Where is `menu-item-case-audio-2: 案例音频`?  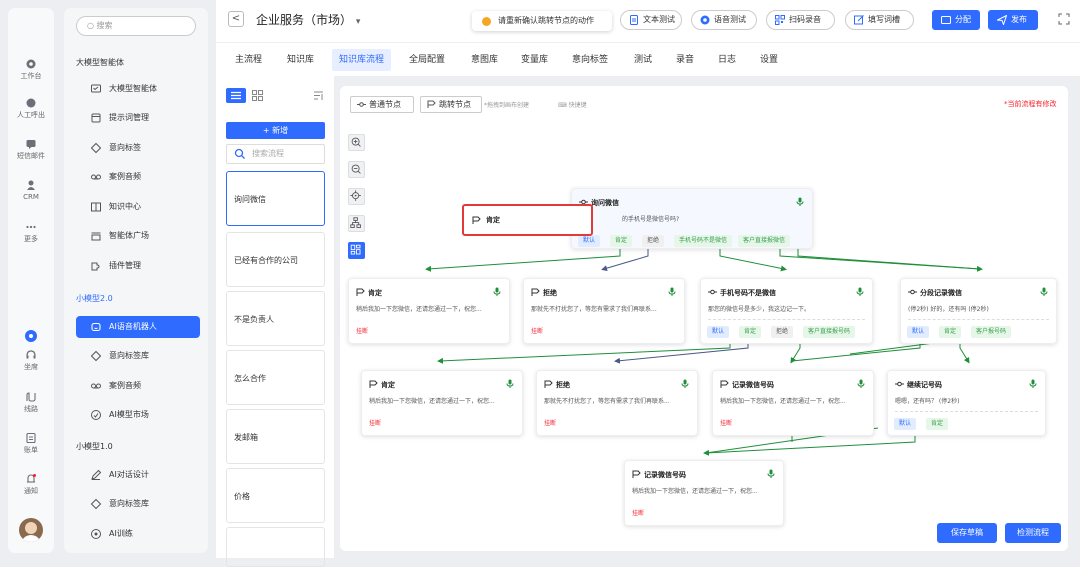 menu-item-case-audio-2: 案例音频 is located at coordinates (138, 386).